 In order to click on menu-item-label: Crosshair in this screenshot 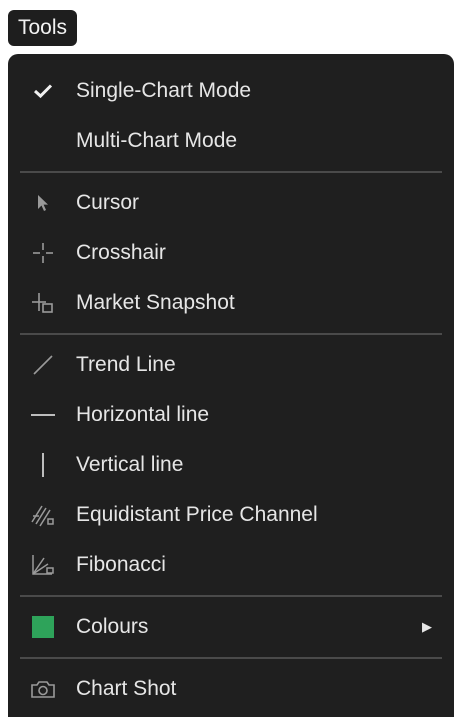, I will do `click(121, 252)`.